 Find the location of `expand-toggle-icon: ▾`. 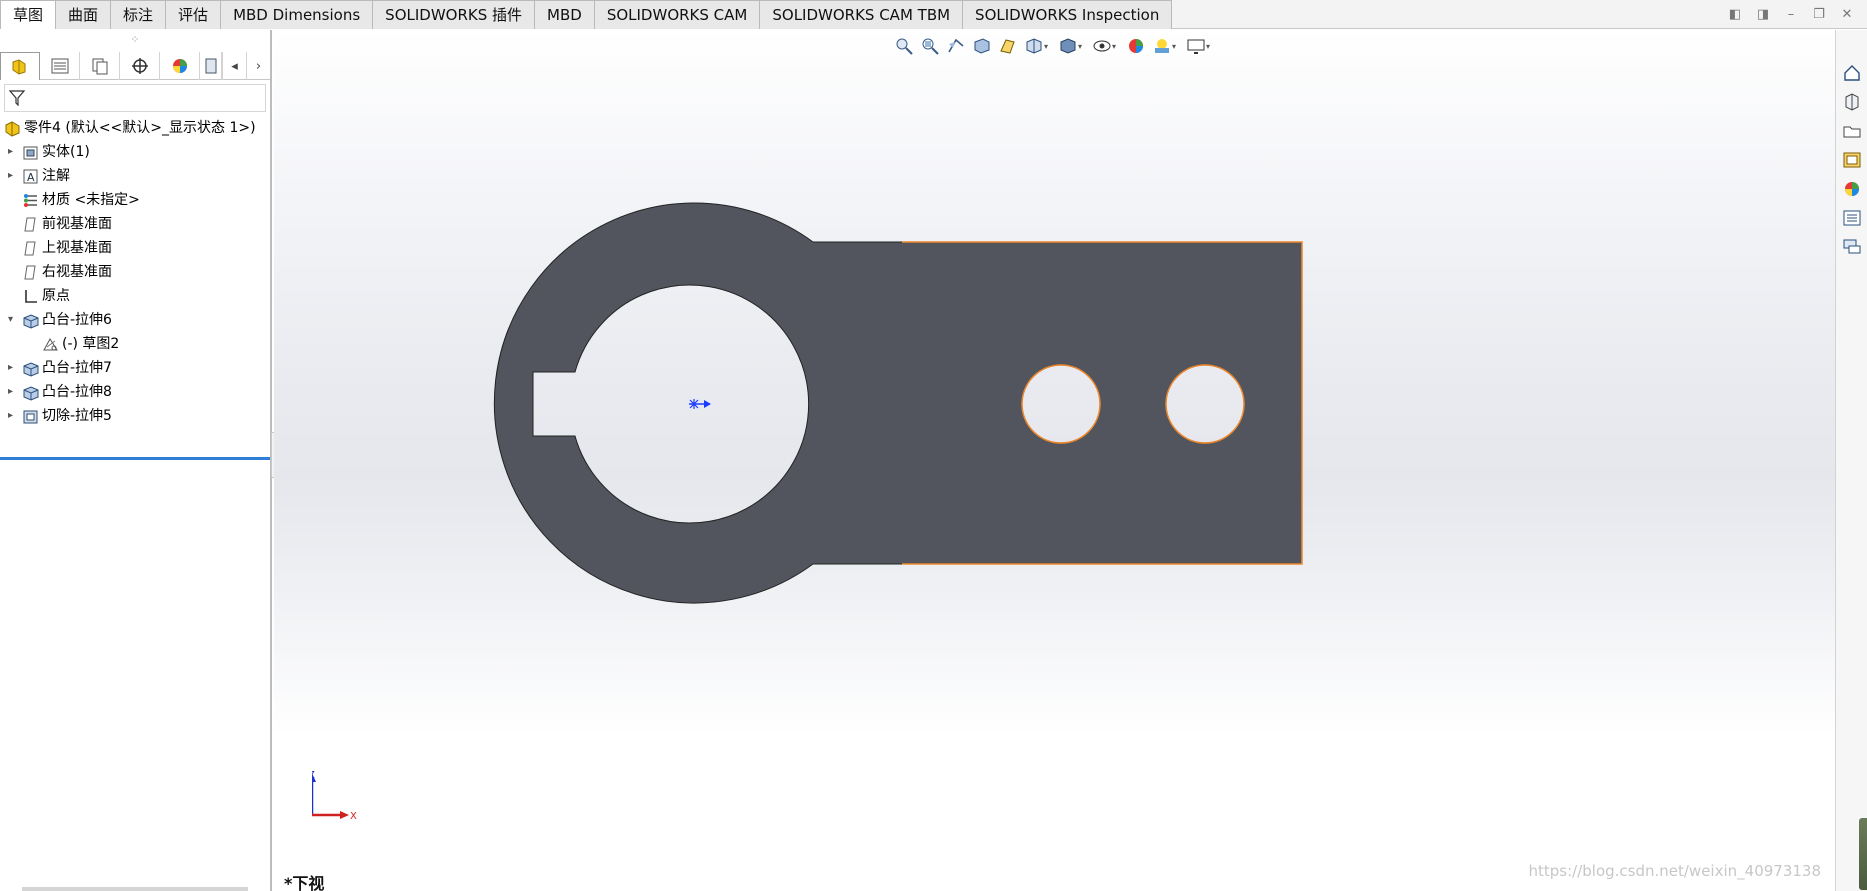

expand-toggle-icon: ▾ is located at coordinates (13, 320).